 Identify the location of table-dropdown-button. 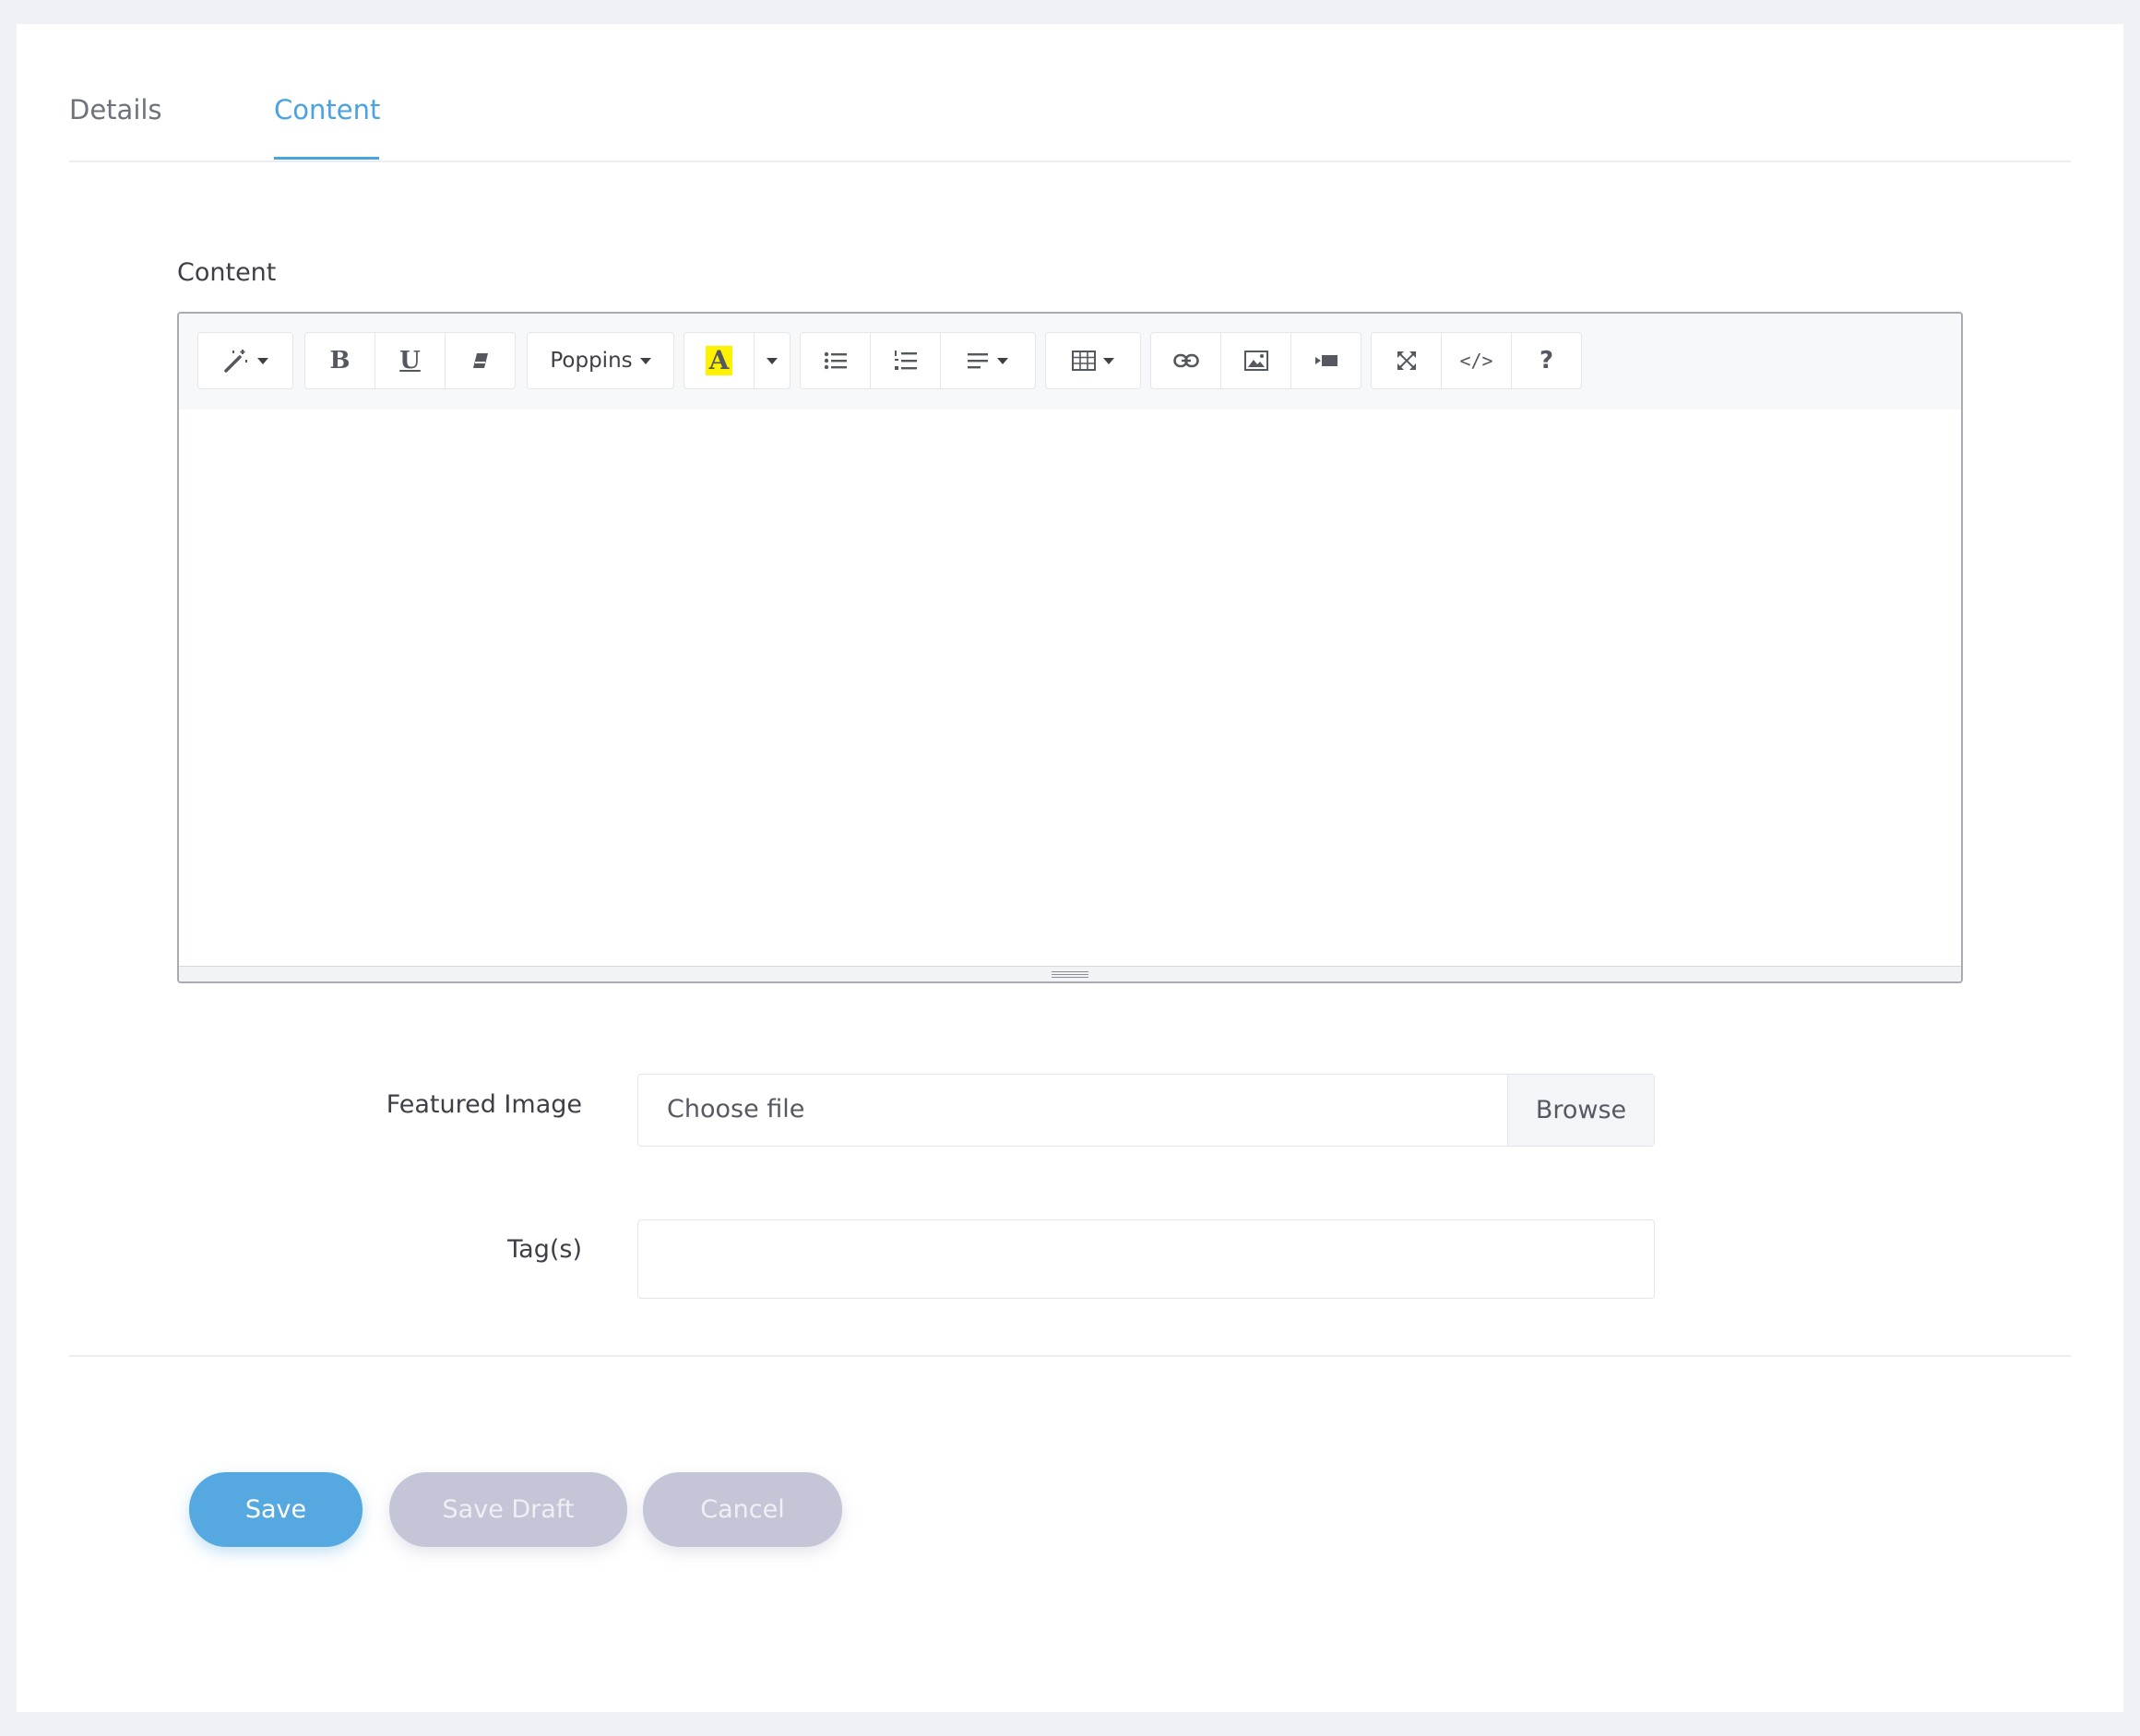
(1093, 360).